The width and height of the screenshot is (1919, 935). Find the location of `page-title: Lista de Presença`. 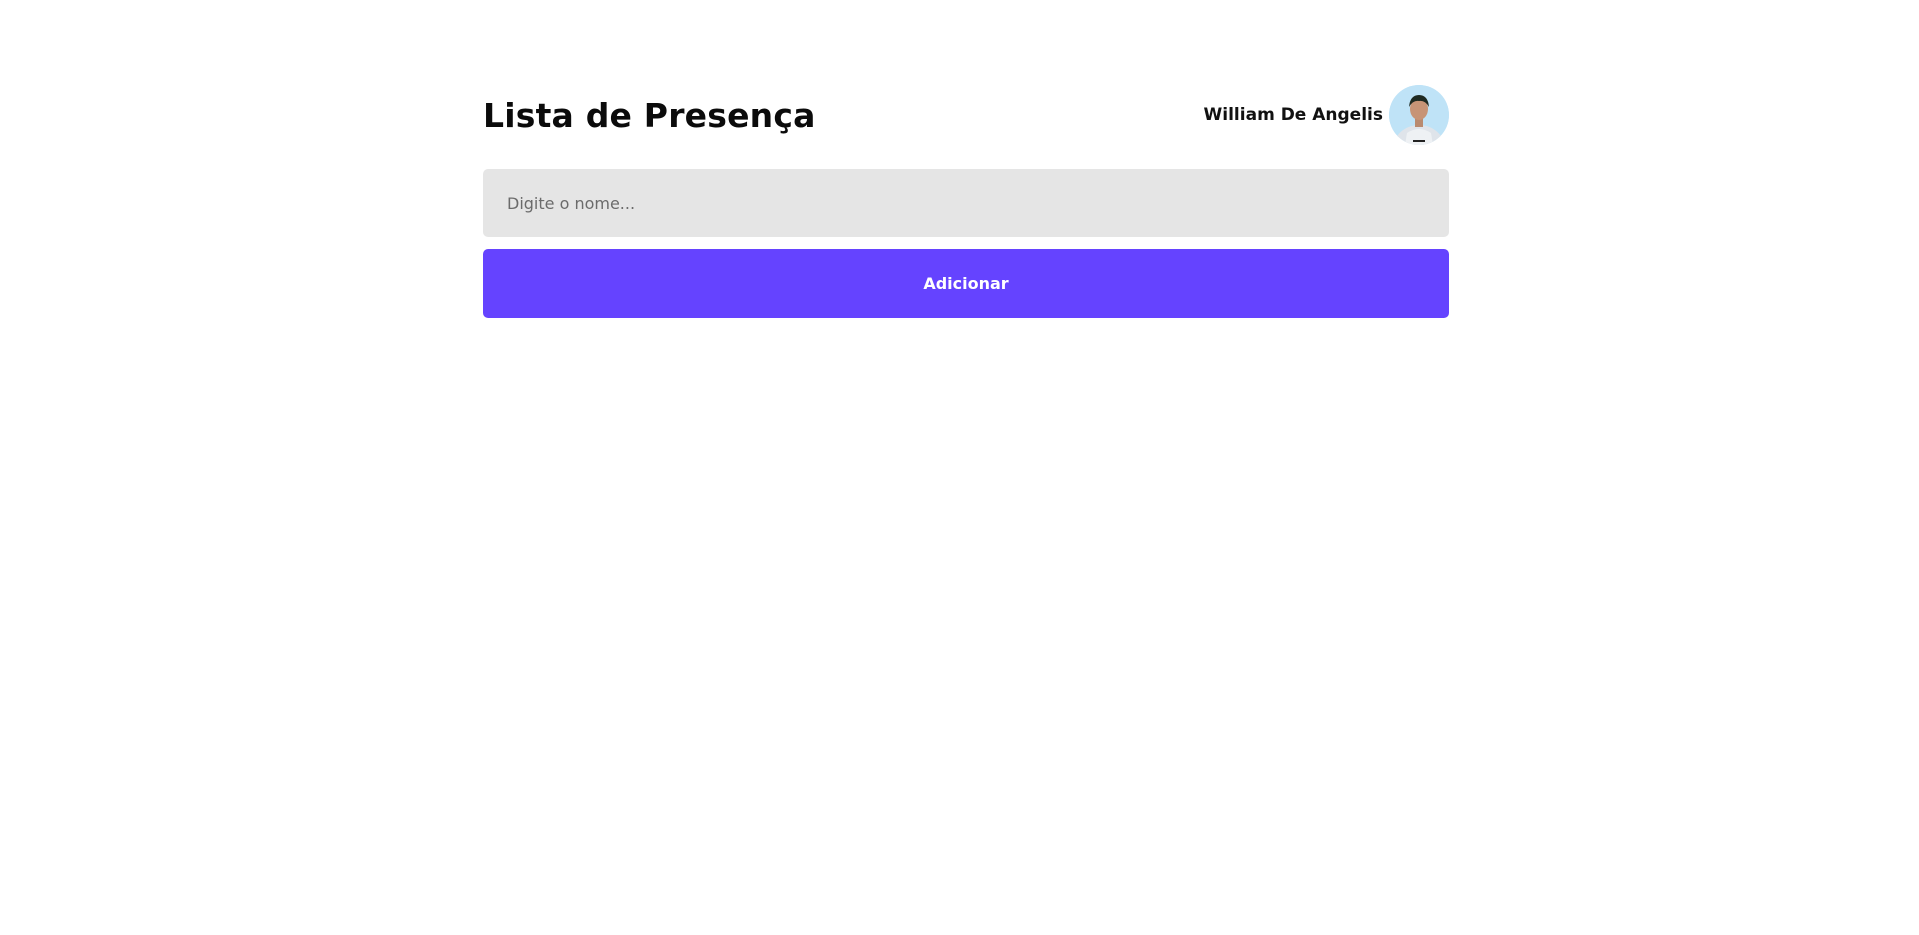

page-title: Lista de Presença is located at coordinates (649, 115).